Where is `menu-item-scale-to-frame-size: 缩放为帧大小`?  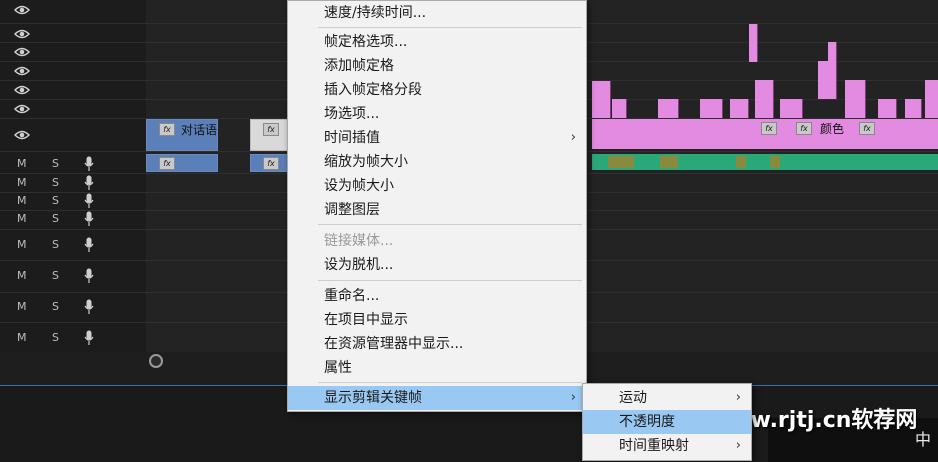
menu-item-scale-to-frame-size: 缩放为帧大小 is located at coordinates (437, 162).